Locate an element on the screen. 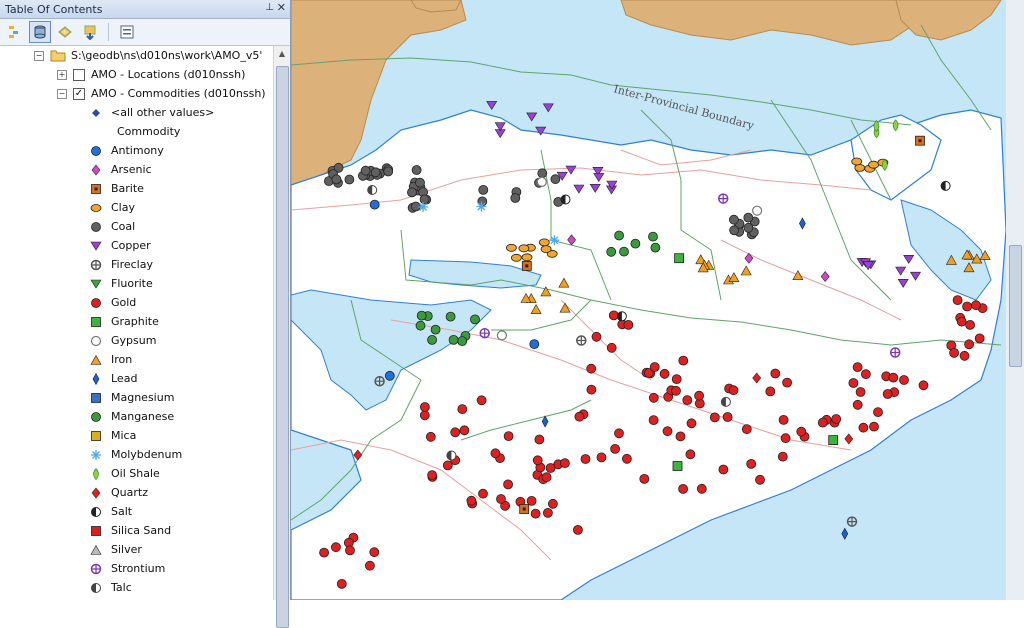 The image size is (1024, 628). legend-item-oil-shale: Oil Shale is located at coordinates (124, 473).